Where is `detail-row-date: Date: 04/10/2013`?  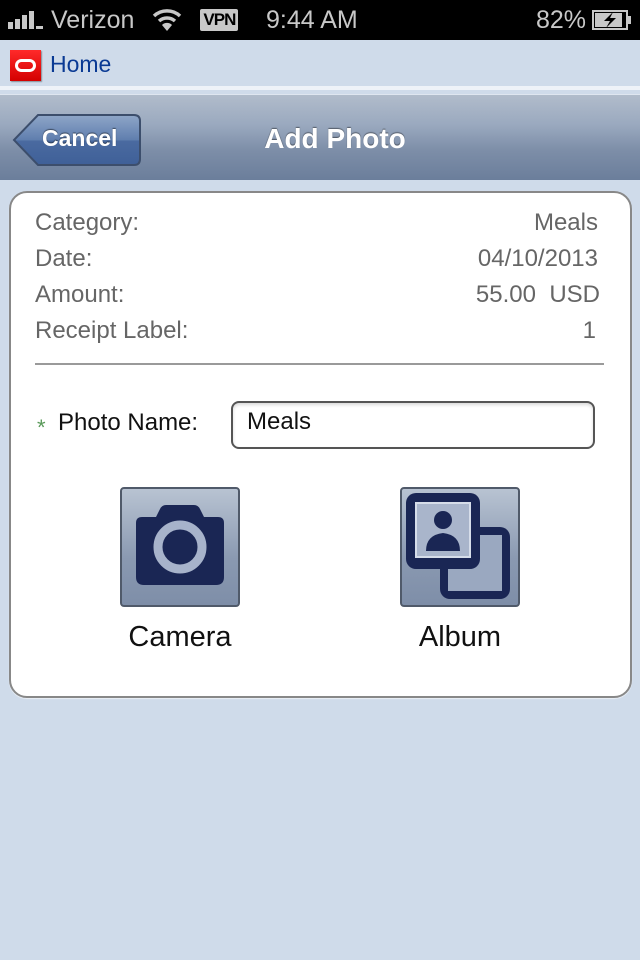
detail-row-date: Date: 04/10/2013 is located at coordinates (316, 259).